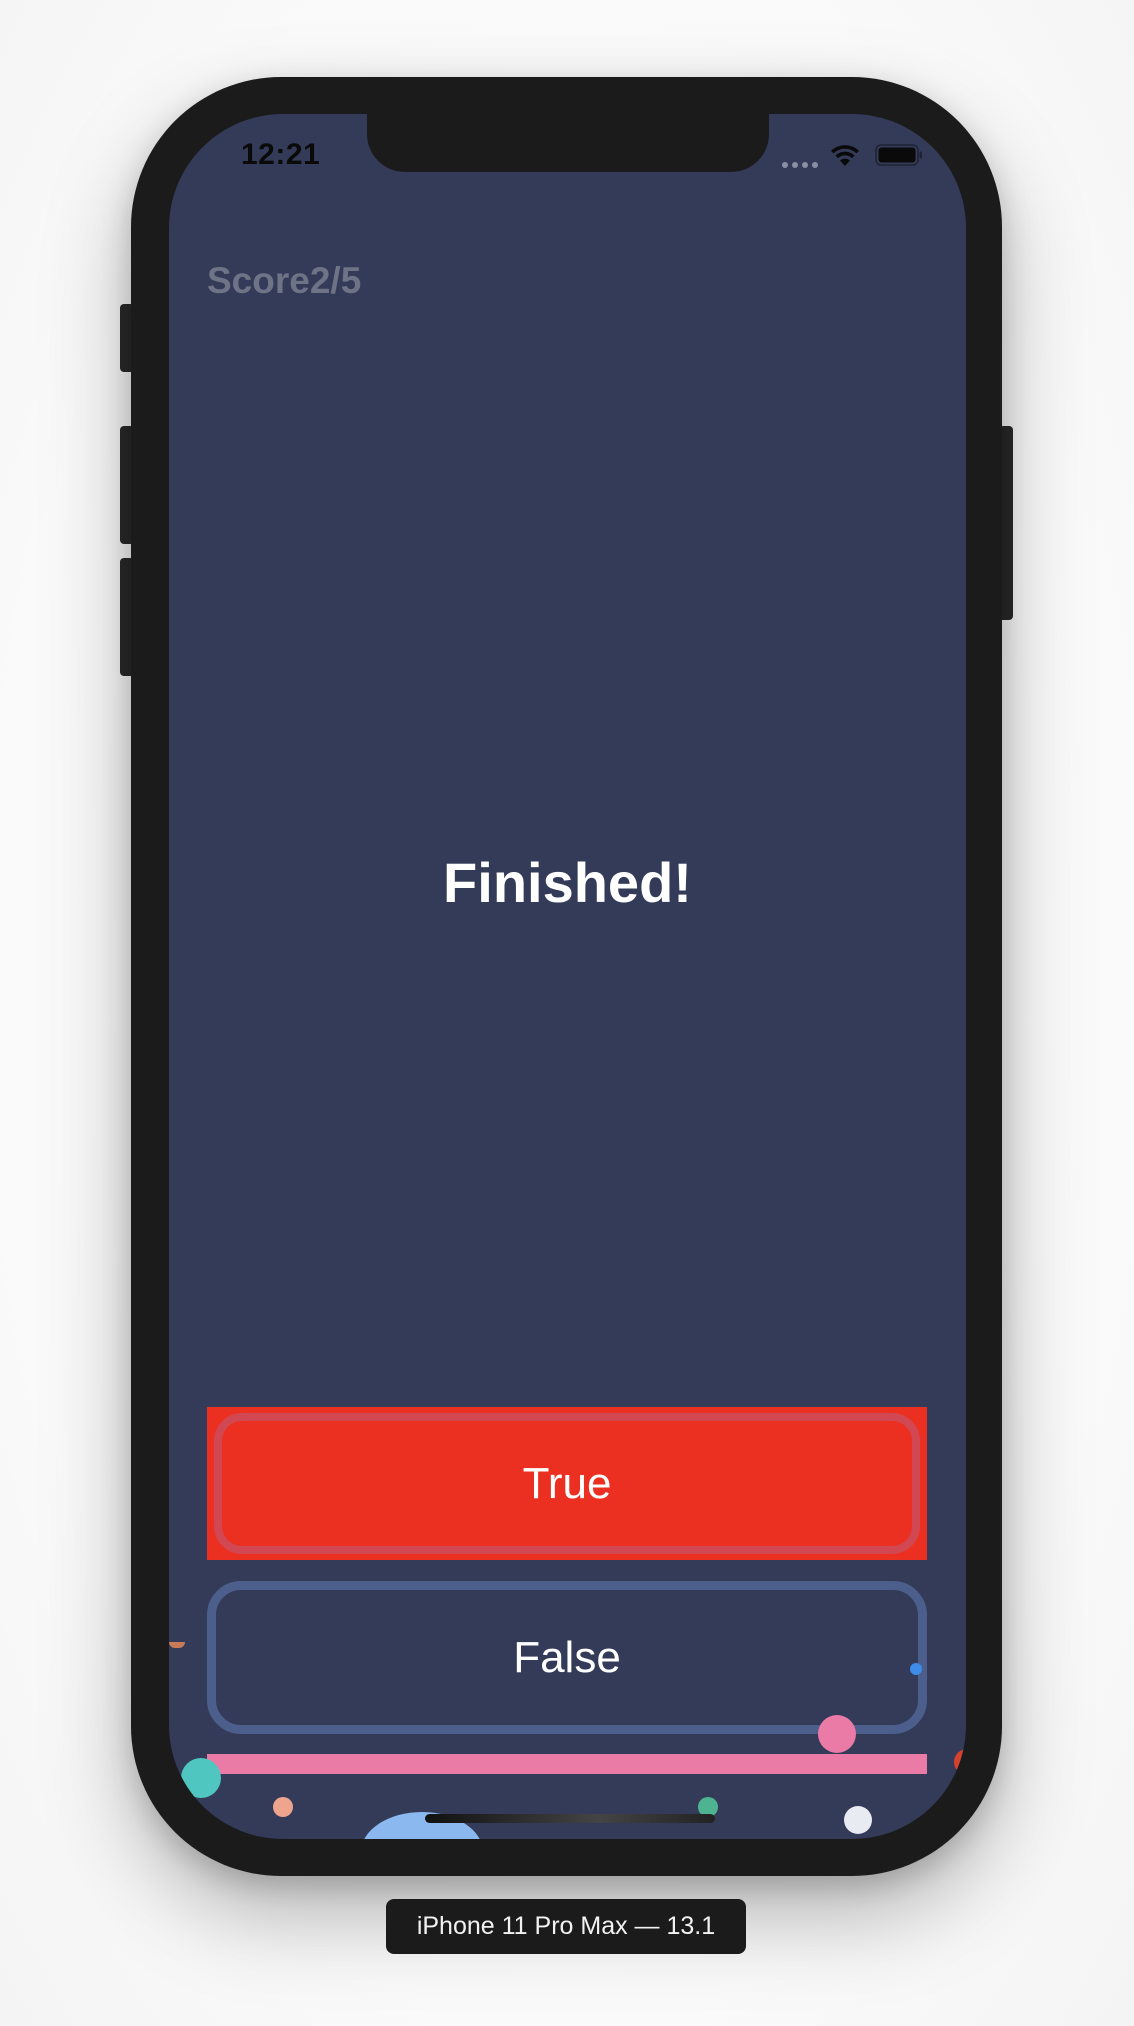  I want to click on progress-bar, so click(567, 1764).